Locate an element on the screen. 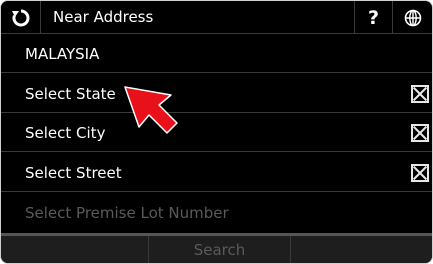  country-label: MALAYSIA is located at coordinates (62, 54).